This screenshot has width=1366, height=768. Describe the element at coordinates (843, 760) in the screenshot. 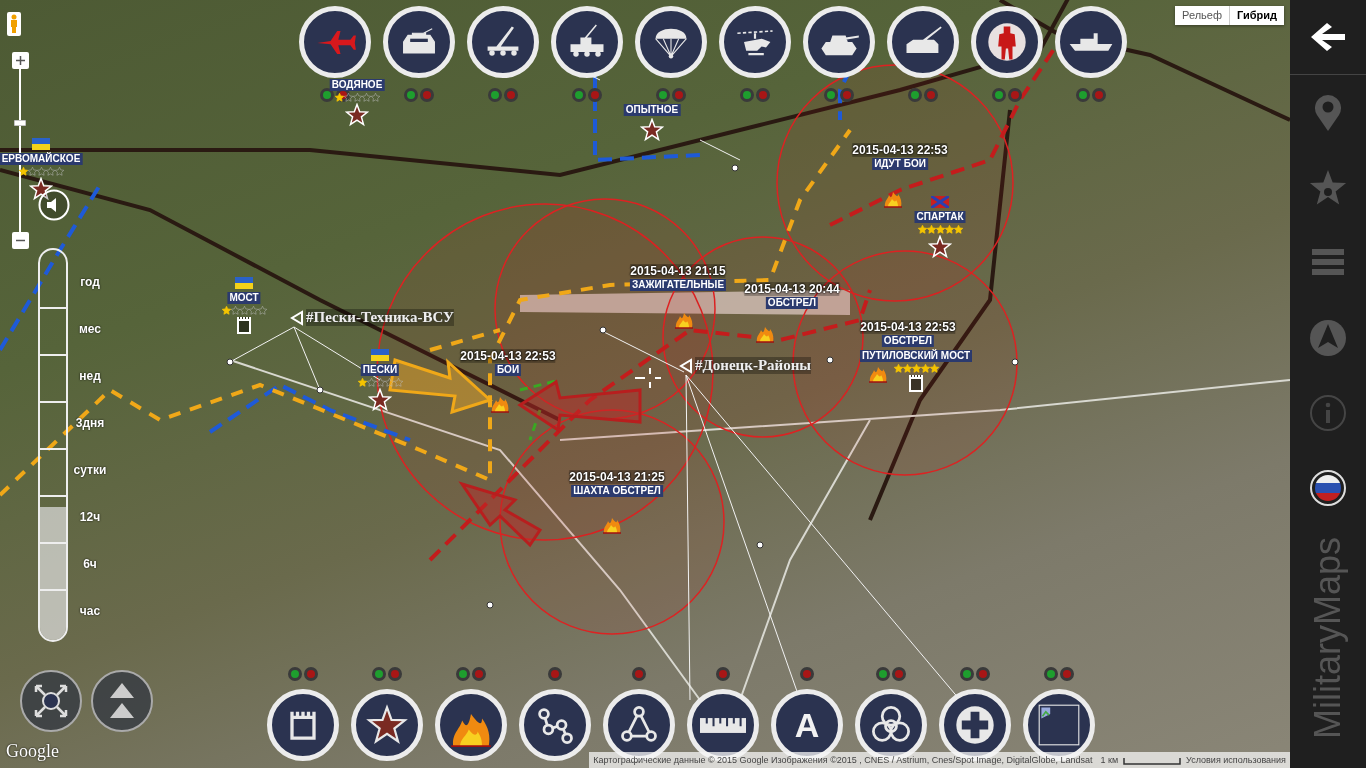

I see `attribution-text: Картографические данные © 2015 Google Изображения ©2015 , CNES / Astrium, Cnes/Spot Image, DigitalGlobe, Landsat` at that location.